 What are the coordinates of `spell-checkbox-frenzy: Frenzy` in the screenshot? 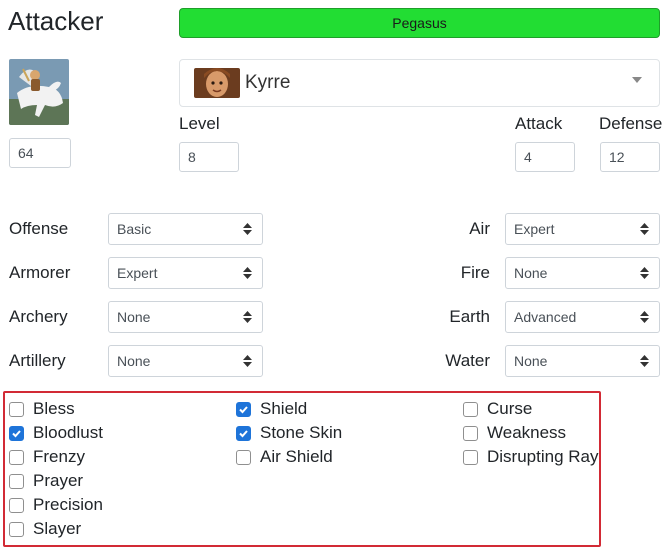 It's located at (56, 457).